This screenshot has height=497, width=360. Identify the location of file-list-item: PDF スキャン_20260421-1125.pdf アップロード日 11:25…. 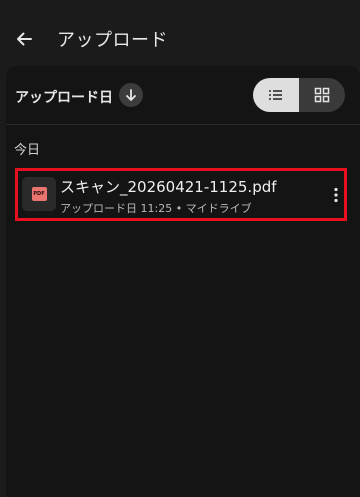
(181, 194).